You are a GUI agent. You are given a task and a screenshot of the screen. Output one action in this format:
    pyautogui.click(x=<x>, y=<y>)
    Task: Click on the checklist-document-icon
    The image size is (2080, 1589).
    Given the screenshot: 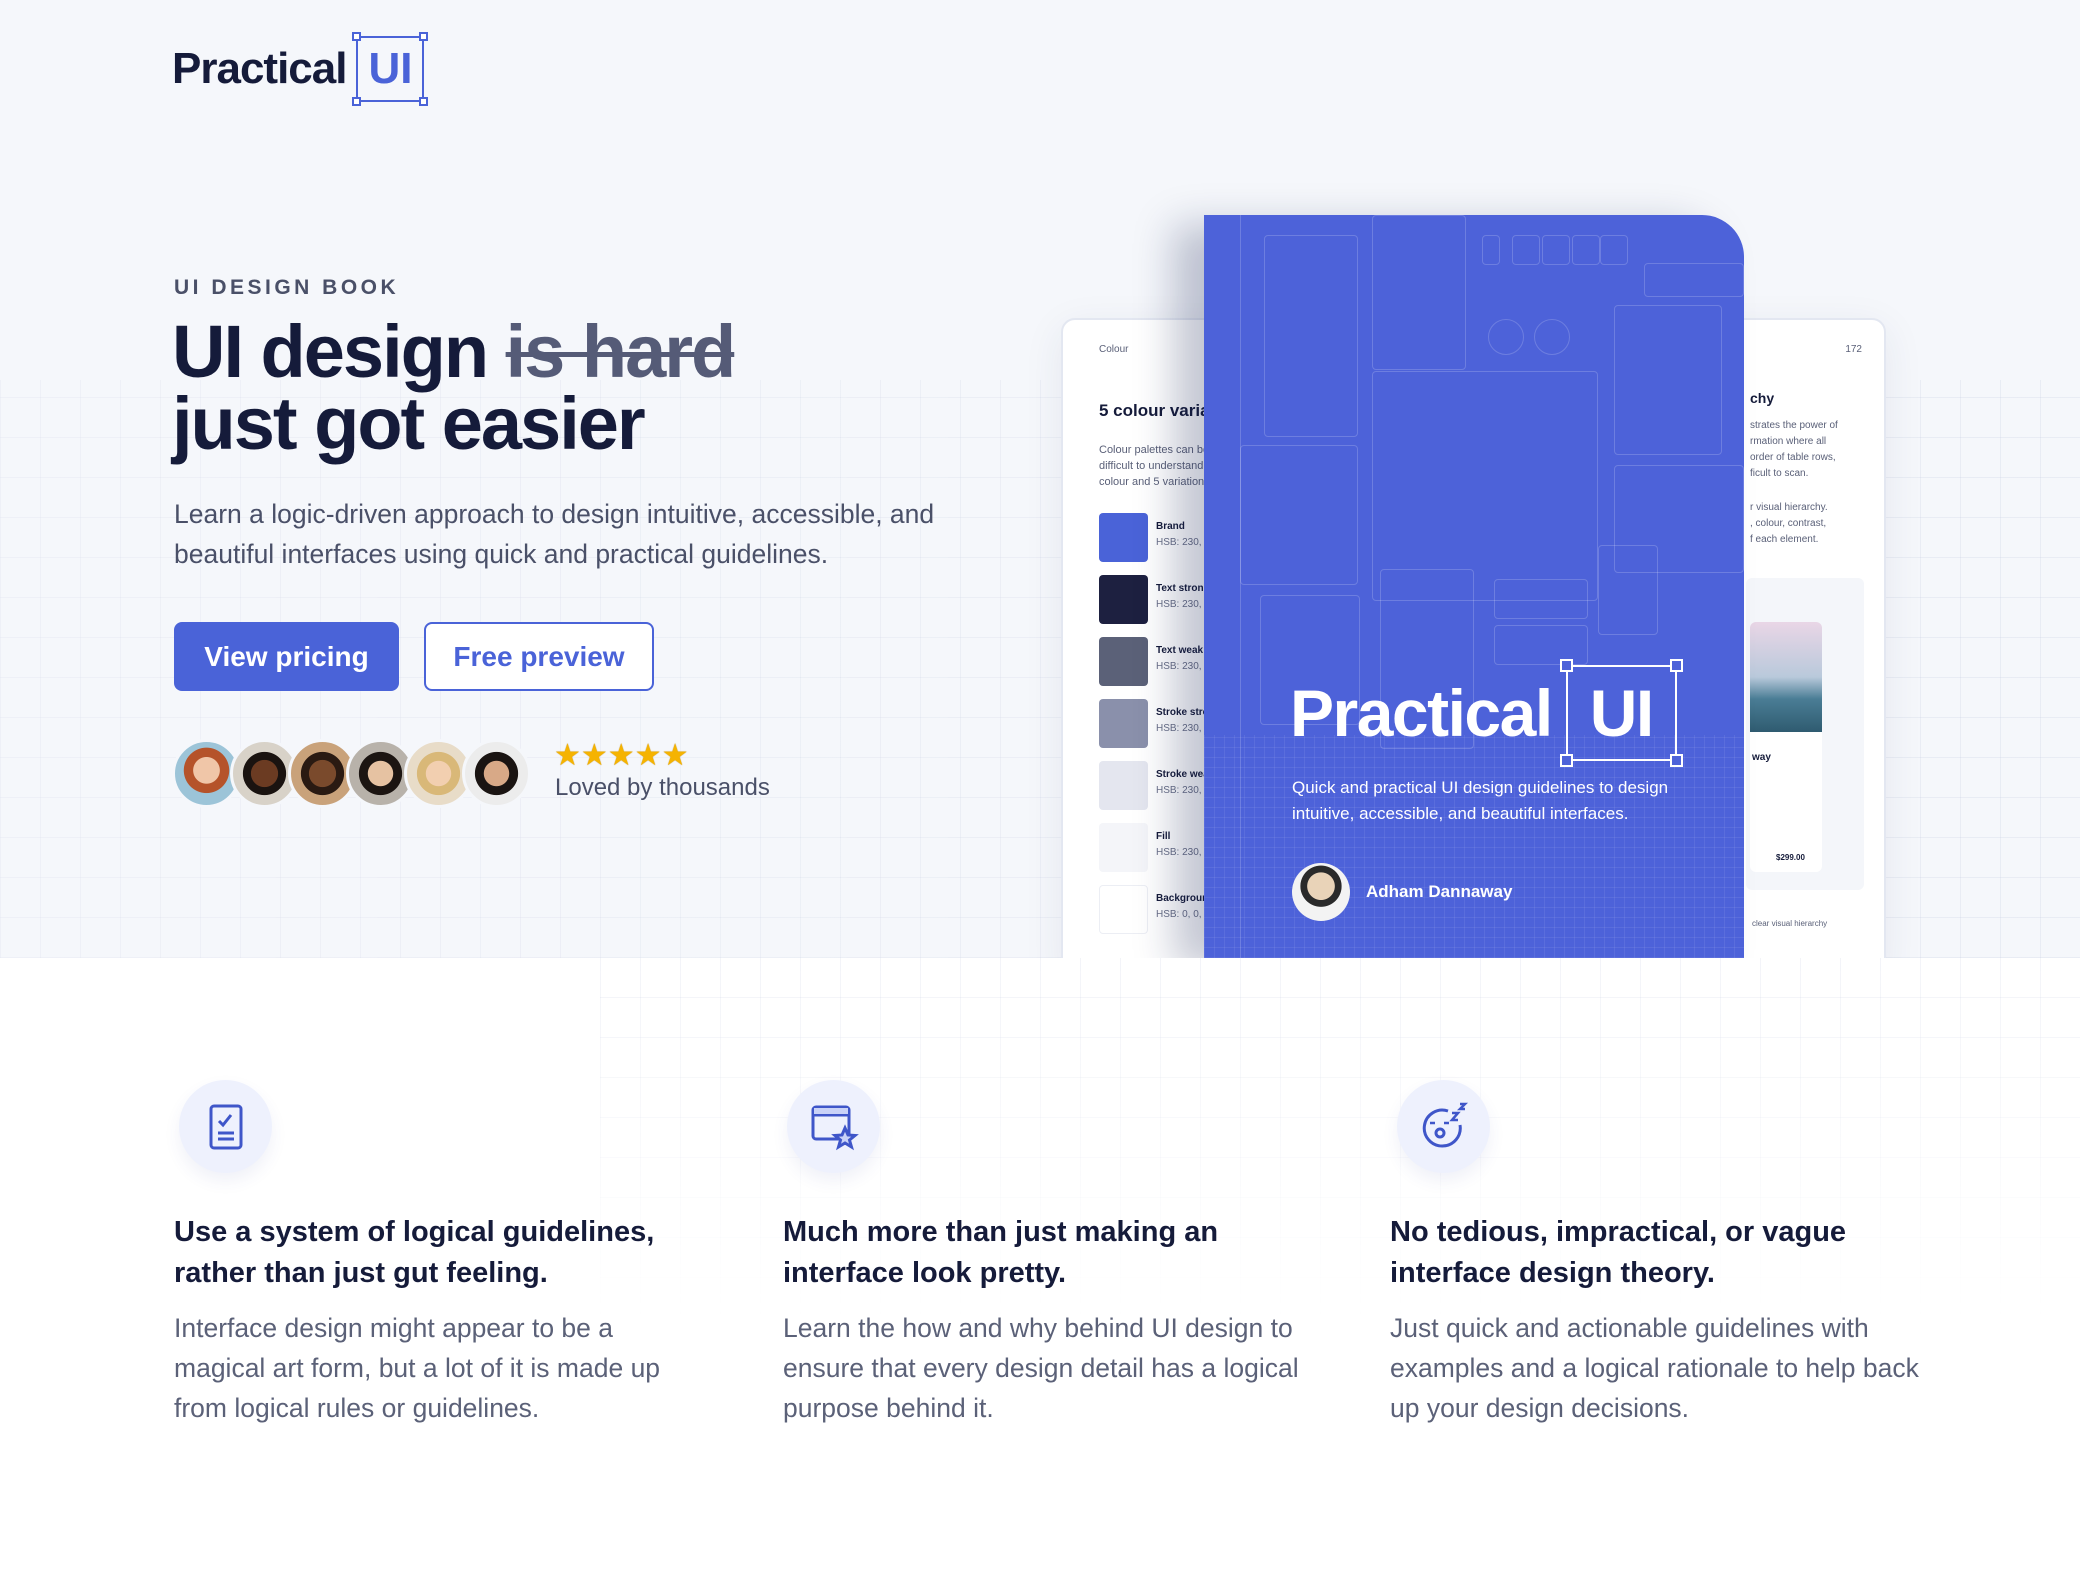 What is the action you would take?
    pyautogui.click(x=225, y=1126)
    